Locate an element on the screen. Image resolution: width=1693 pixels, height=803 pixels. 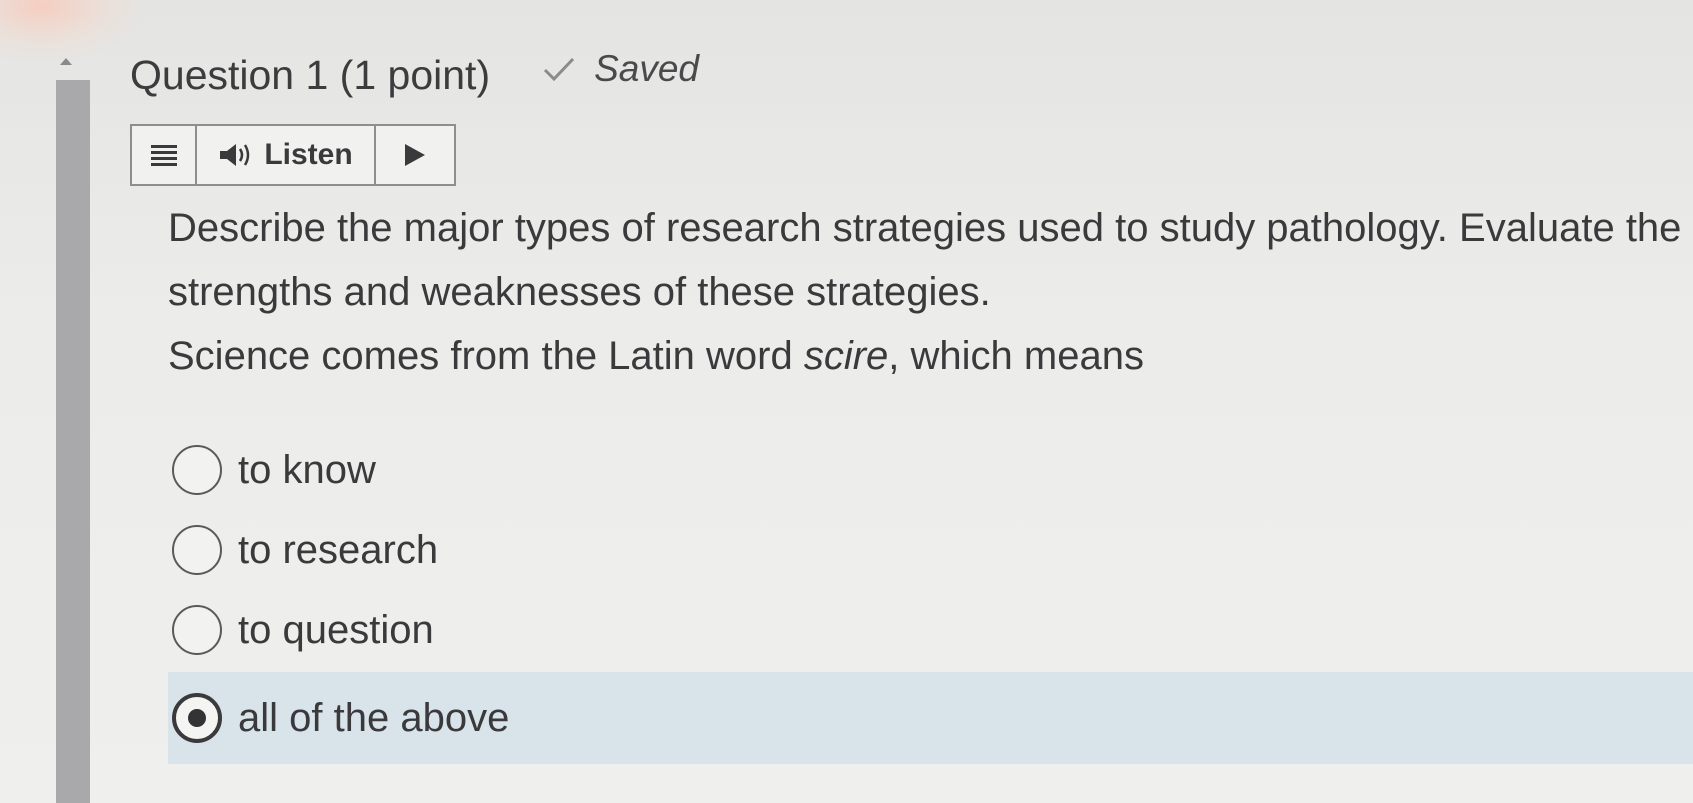
saved-status: Saved is located at coordinates (620, 69).